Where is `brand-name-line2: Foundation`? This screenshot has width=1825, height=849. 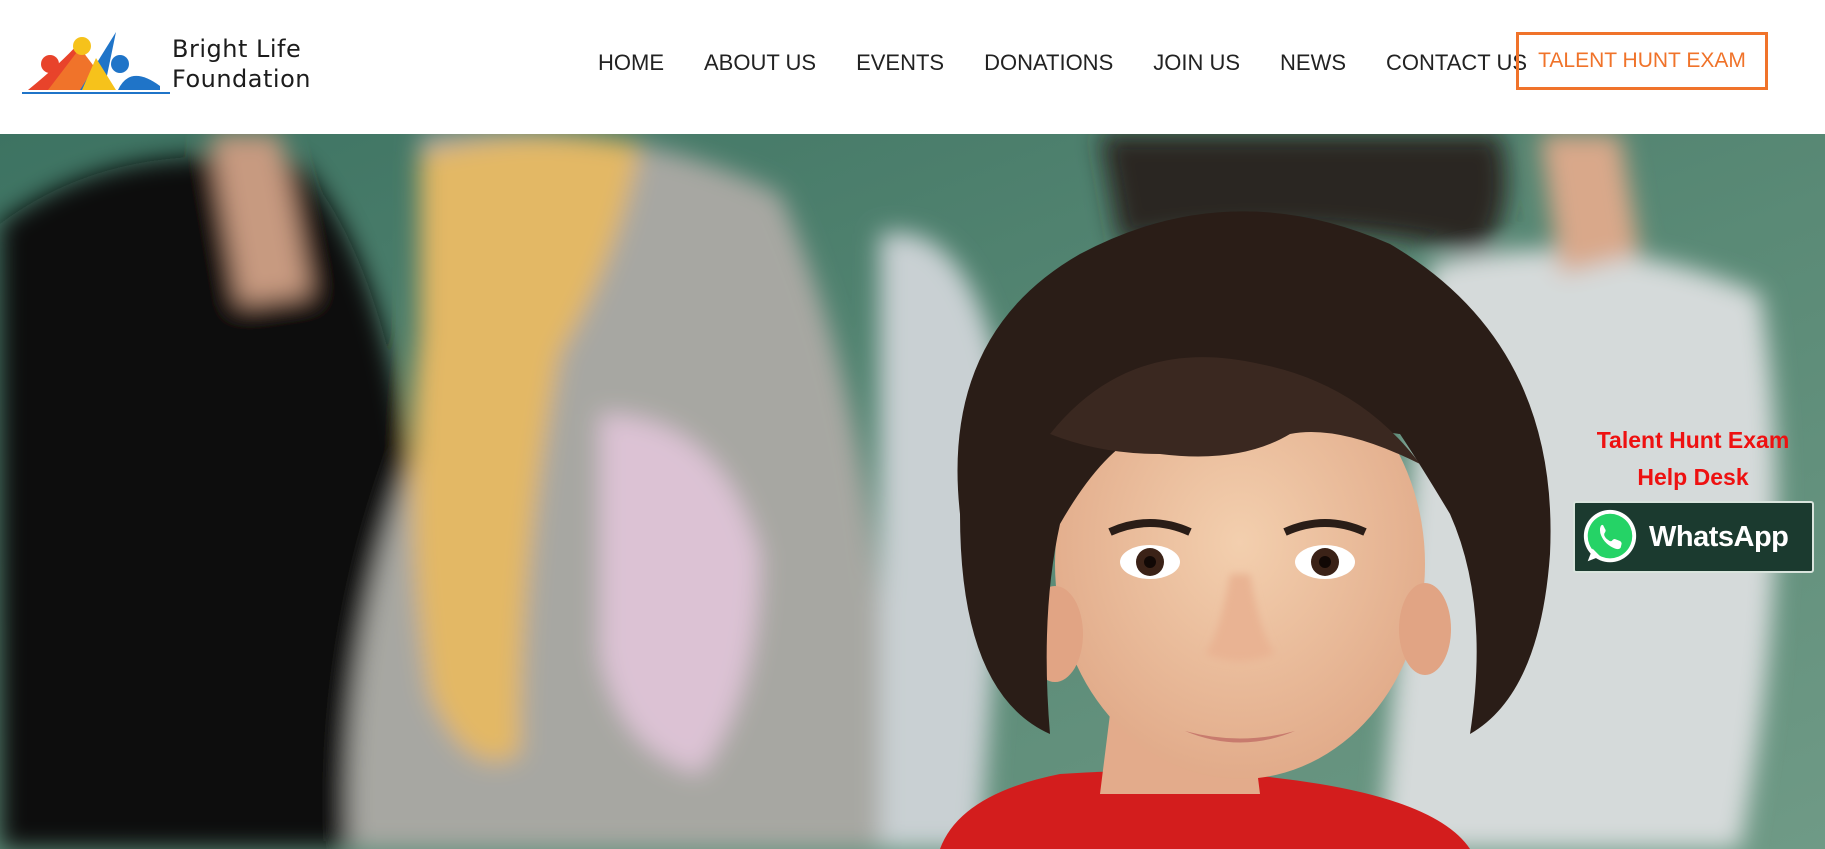
brand-name-line2: Foundation is located at coordinates (241, 79).